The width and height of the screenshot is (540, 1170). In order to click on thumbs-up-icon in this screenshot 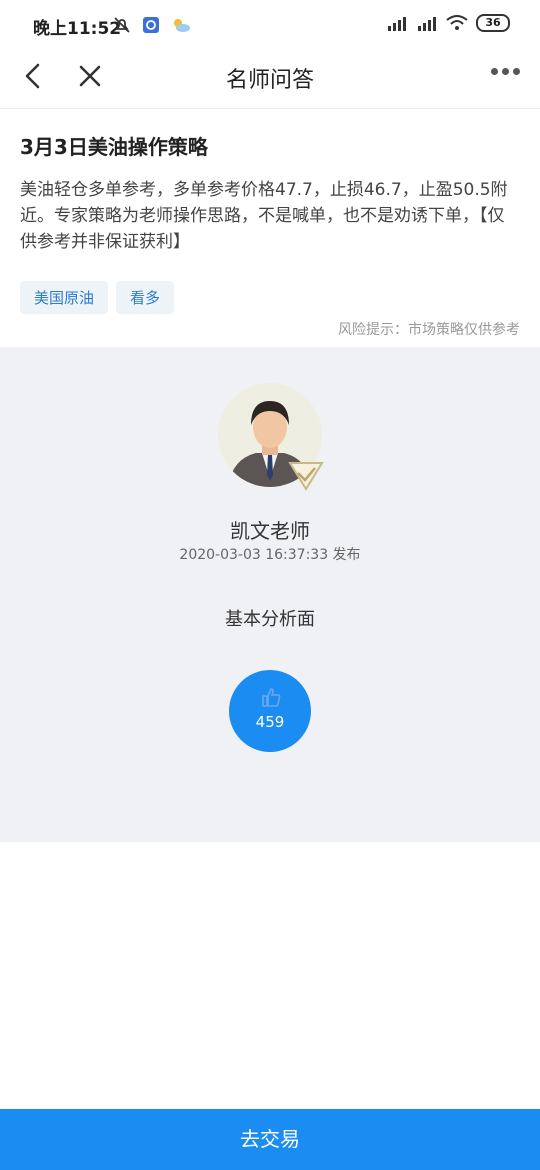, I will do `click(271, 697)`.